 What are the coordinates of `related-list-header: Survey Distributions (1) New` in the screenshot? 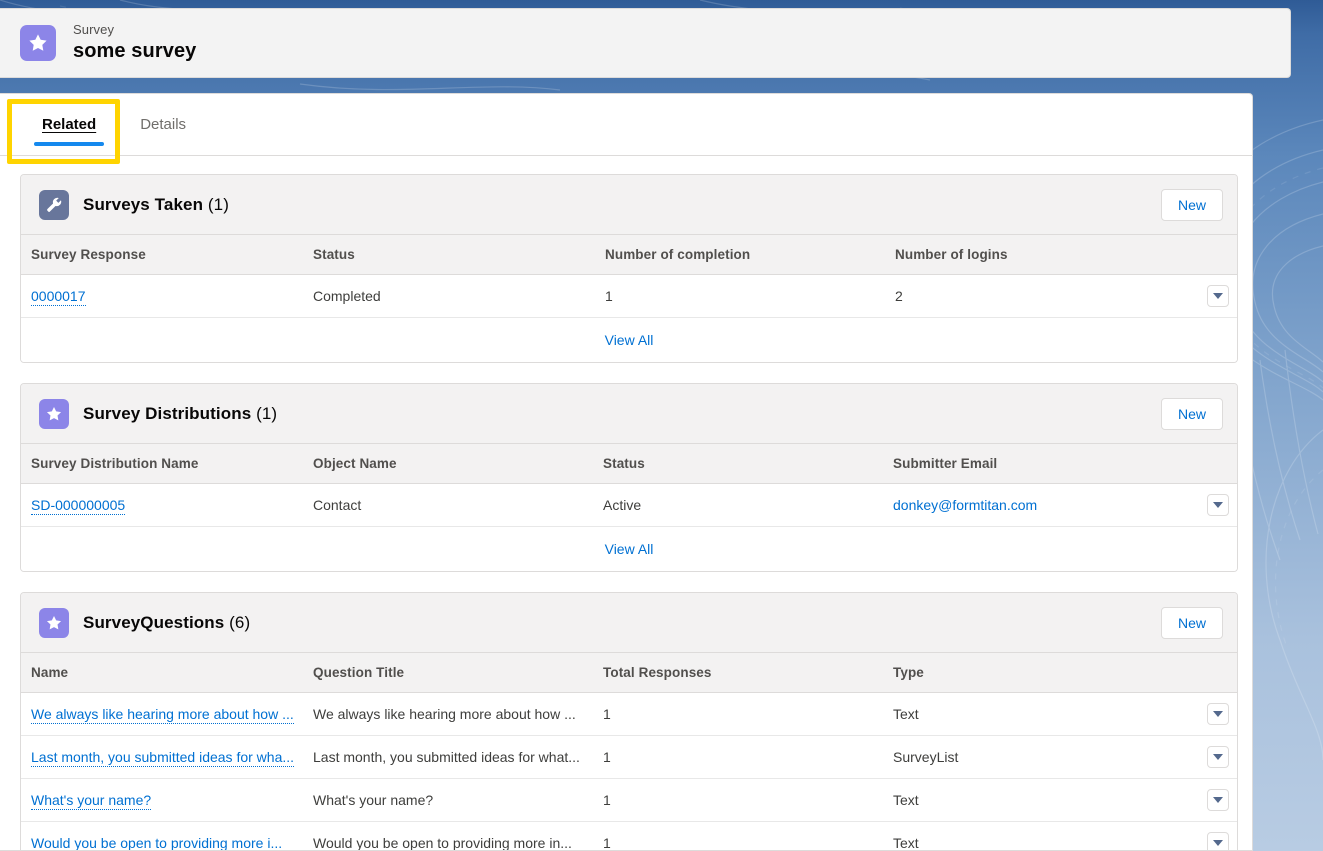 It's located at (629, 414).